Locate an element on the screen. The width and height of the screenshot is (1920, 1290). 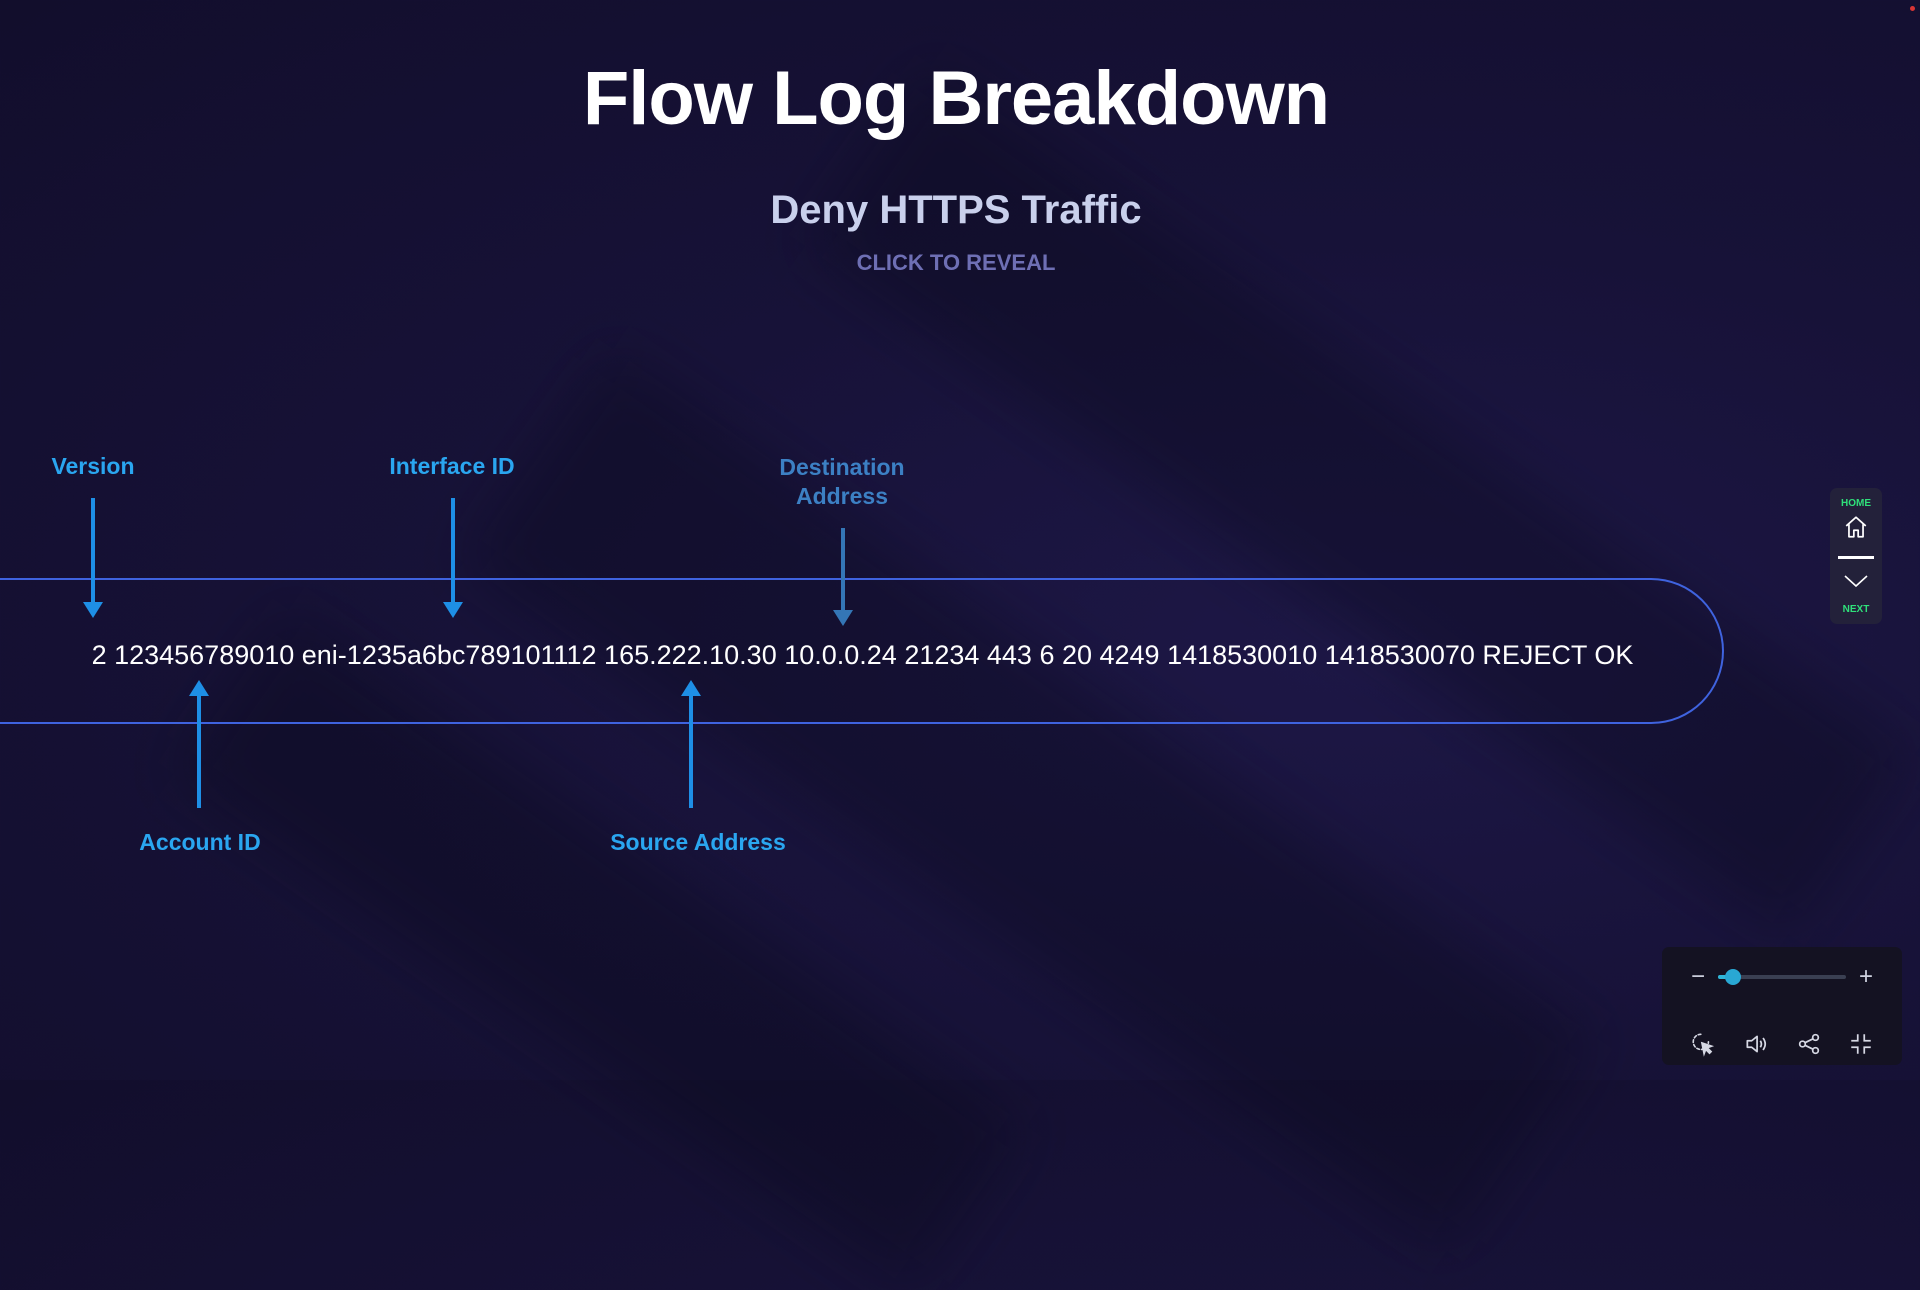
share-icon is located at coordinates (1809, 1044).